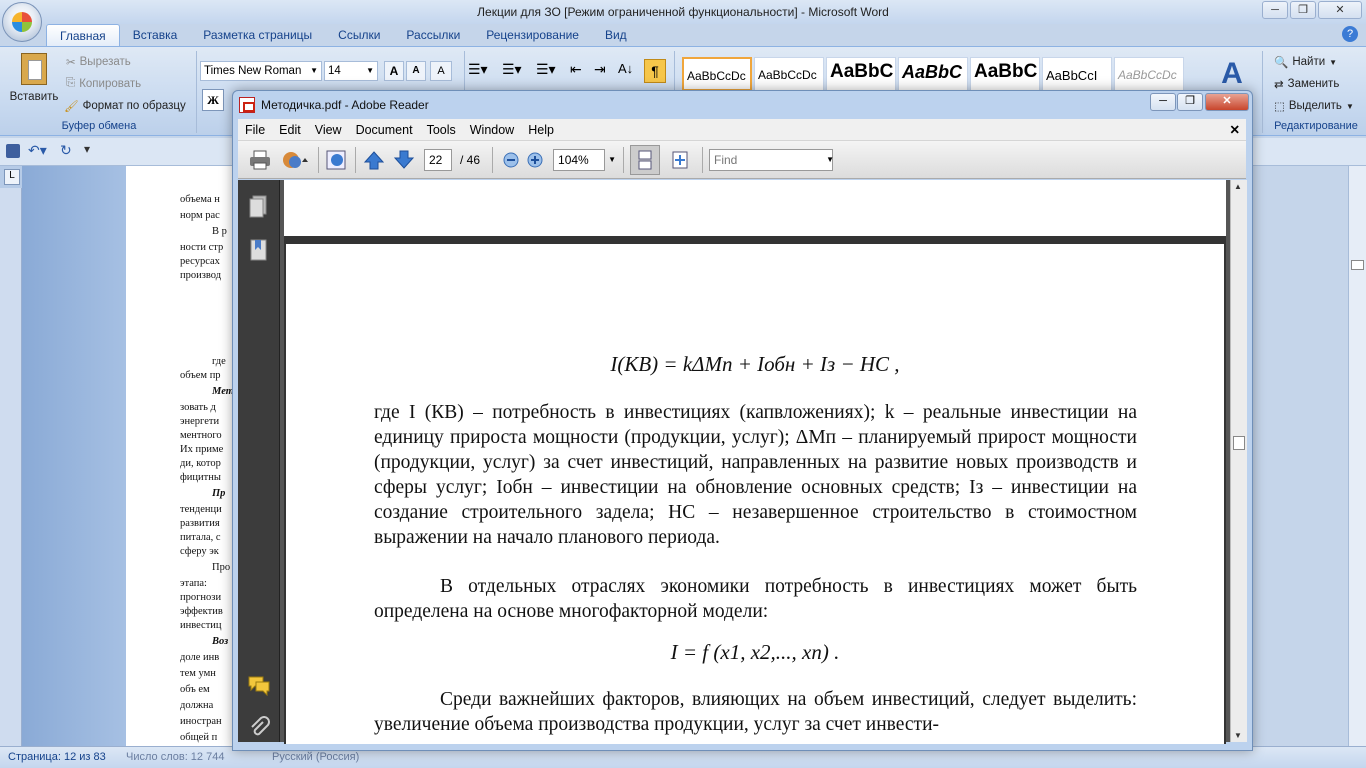 The image size is (1366, 768). I want to click on style-subtle-emphasis: AaBbCcDc, so click(1149, 74).